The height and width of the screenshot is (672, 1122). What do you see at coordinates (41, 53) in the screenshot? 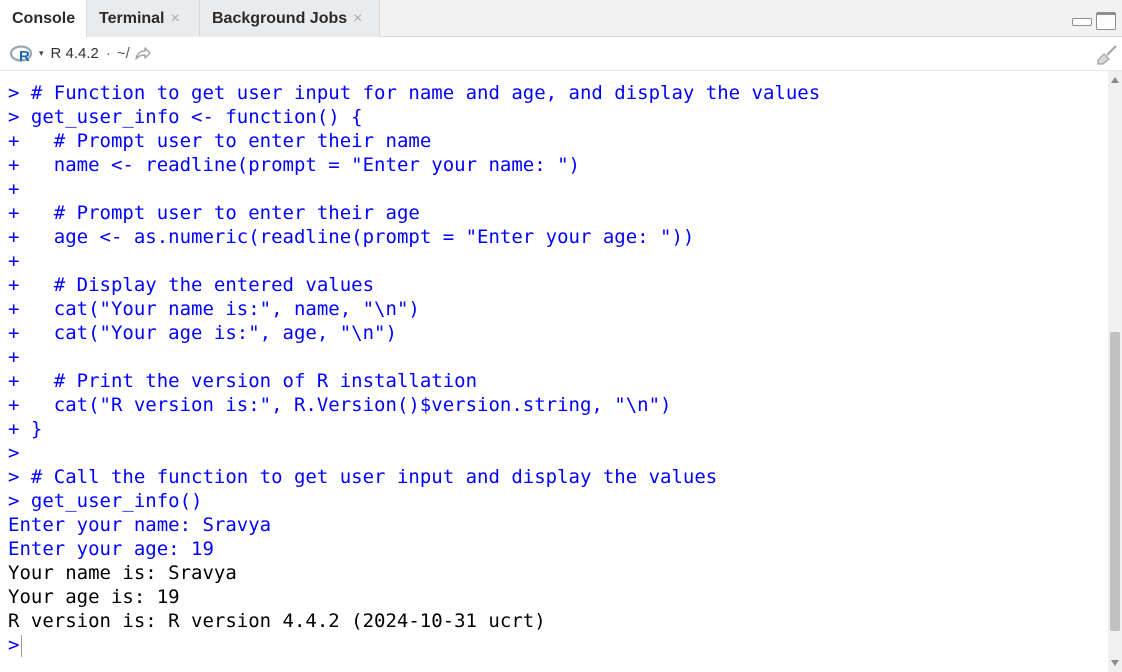
I see `chevron-down-icon: ▾` at bounding box center [41, 53].